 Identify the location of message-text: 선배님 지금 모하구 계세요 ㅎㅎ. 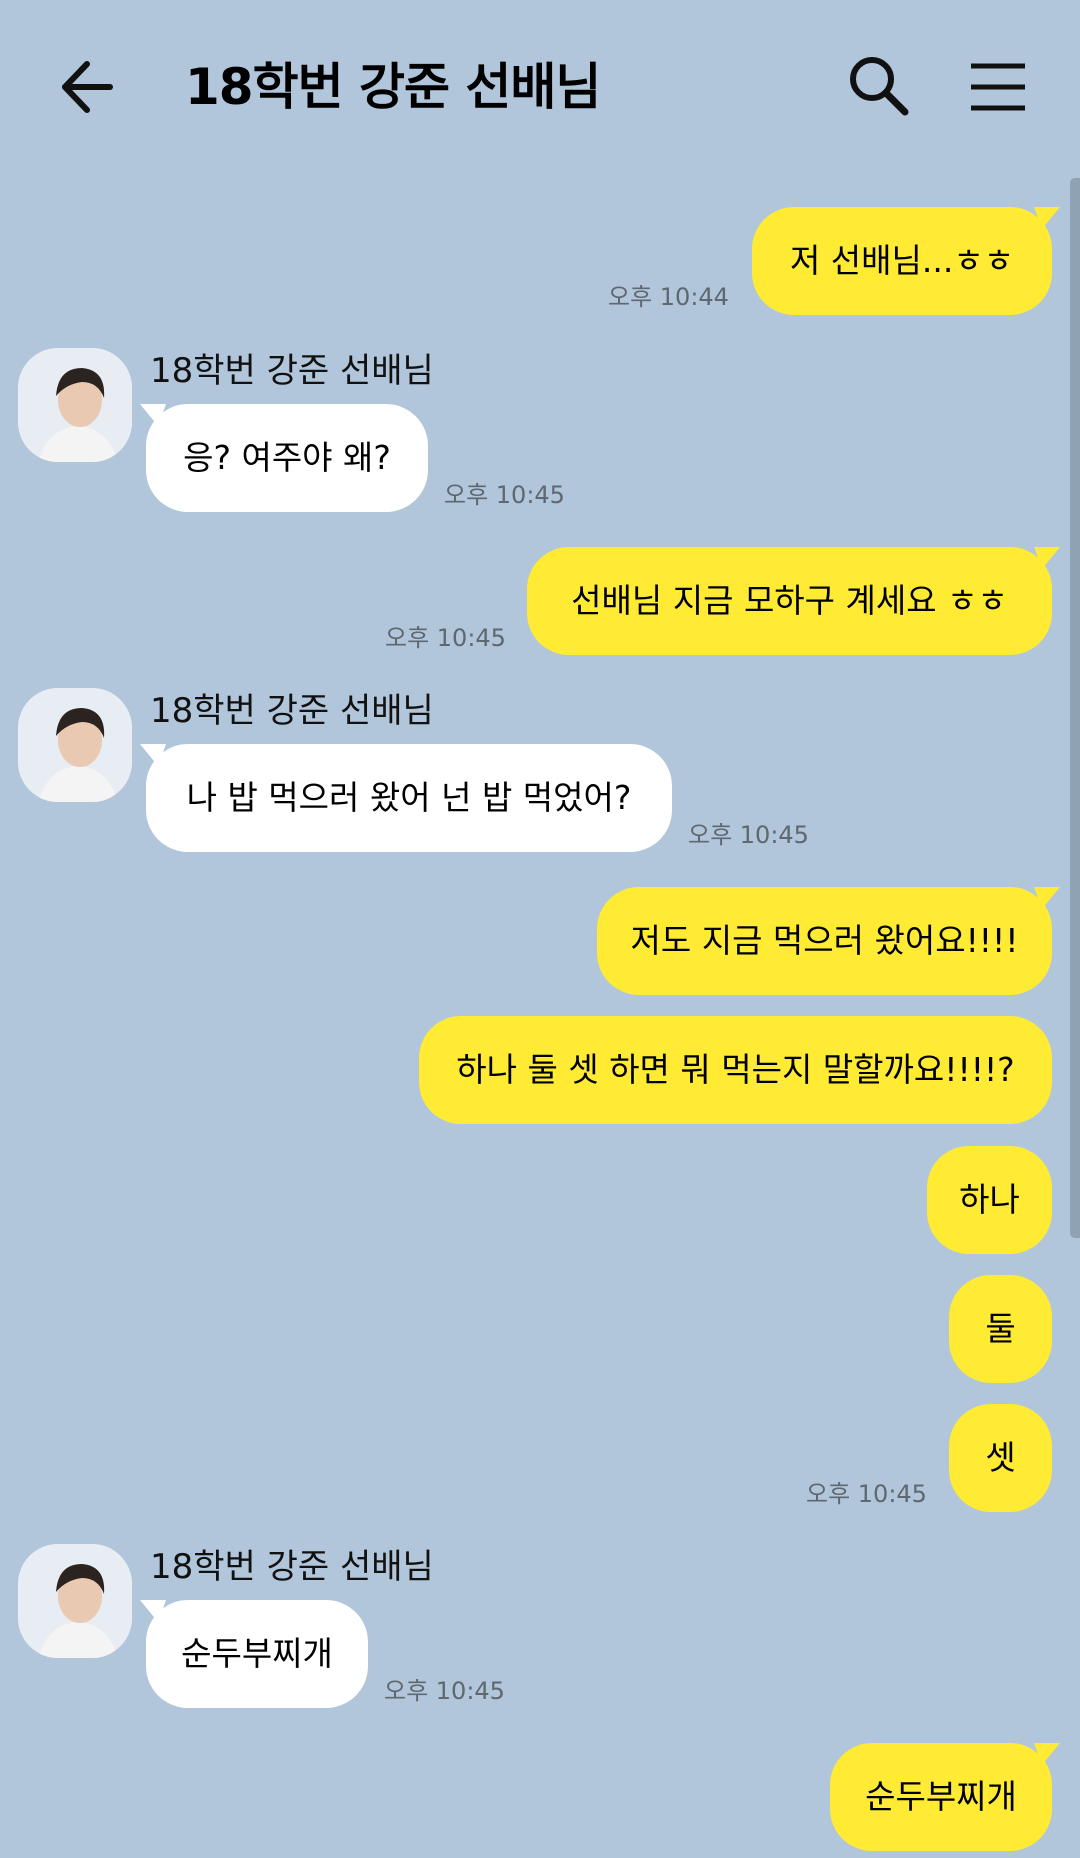
(789, 600).